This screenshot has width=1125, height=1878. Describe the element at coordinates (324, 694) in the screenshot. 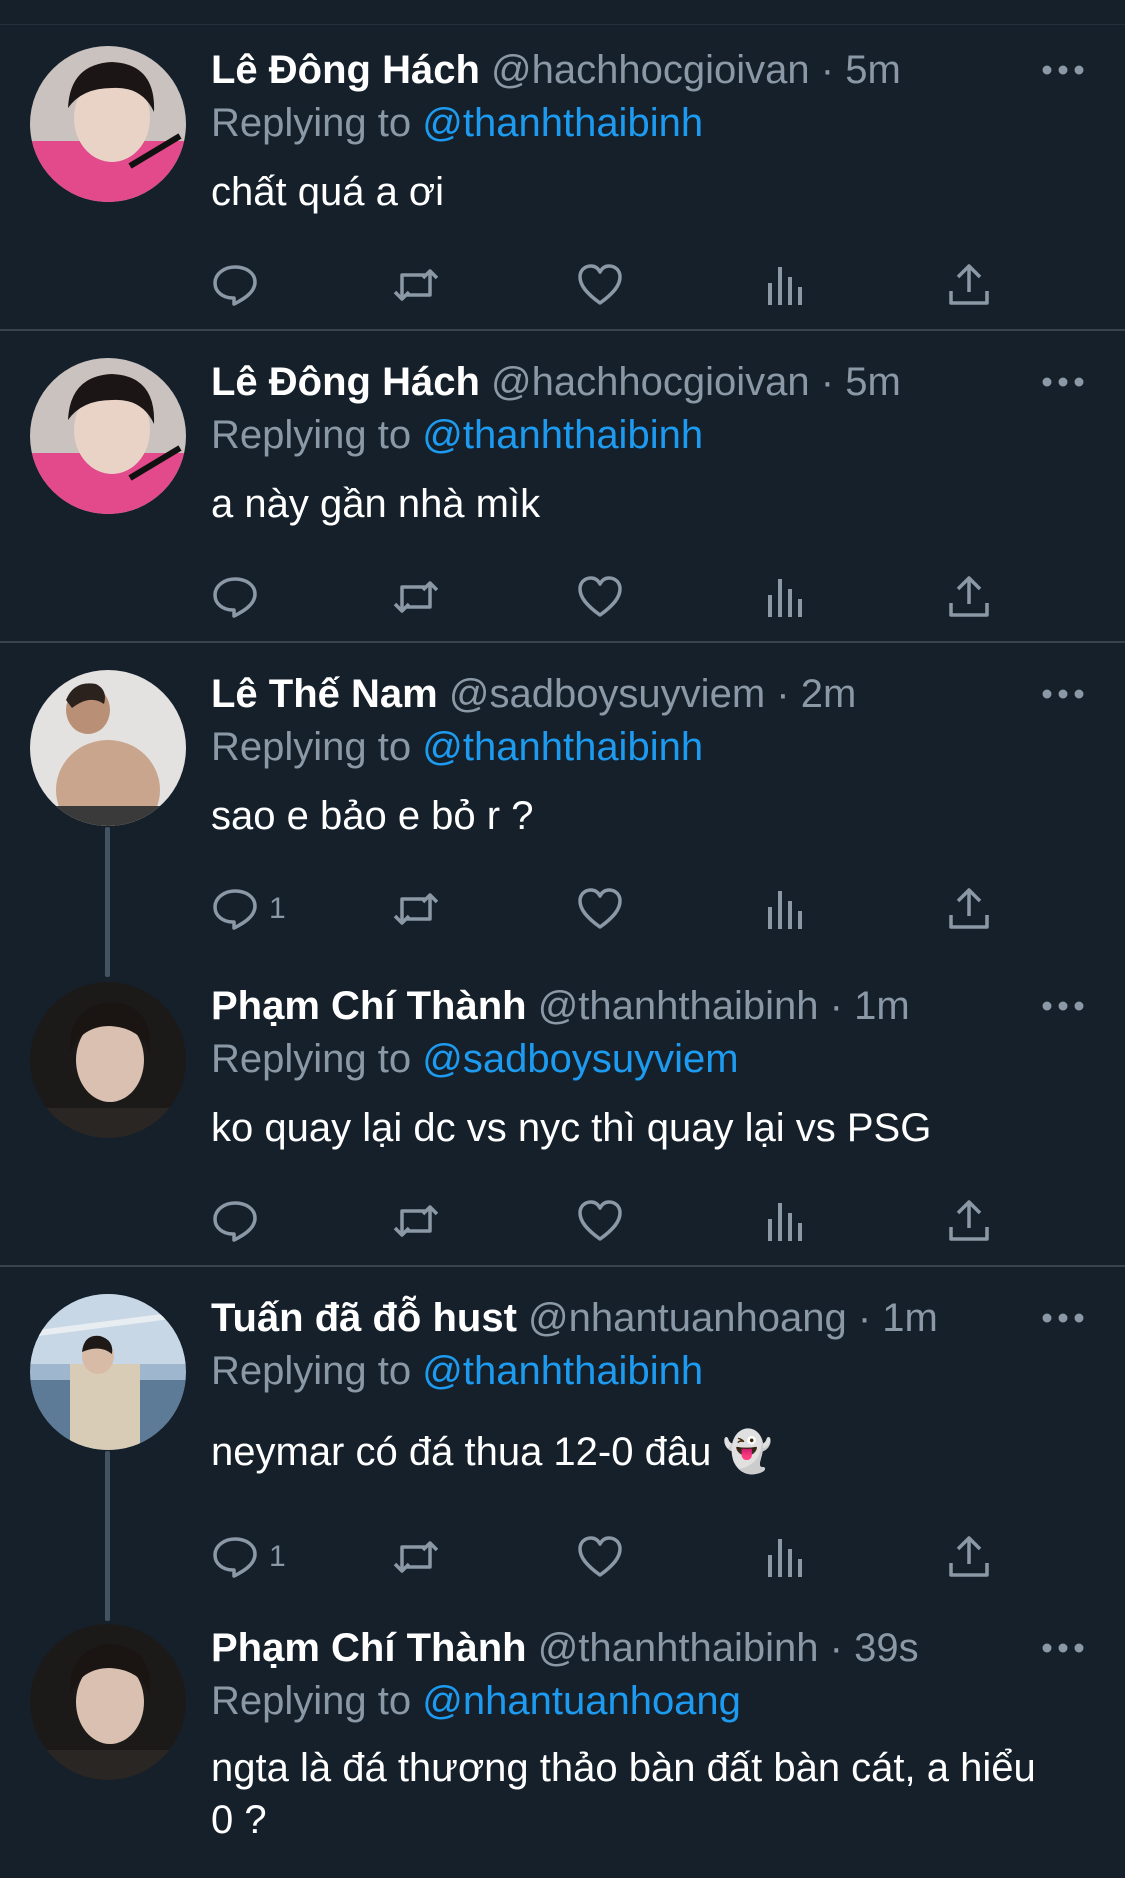

I see `display-name: Lê Thế Nam` at that location.